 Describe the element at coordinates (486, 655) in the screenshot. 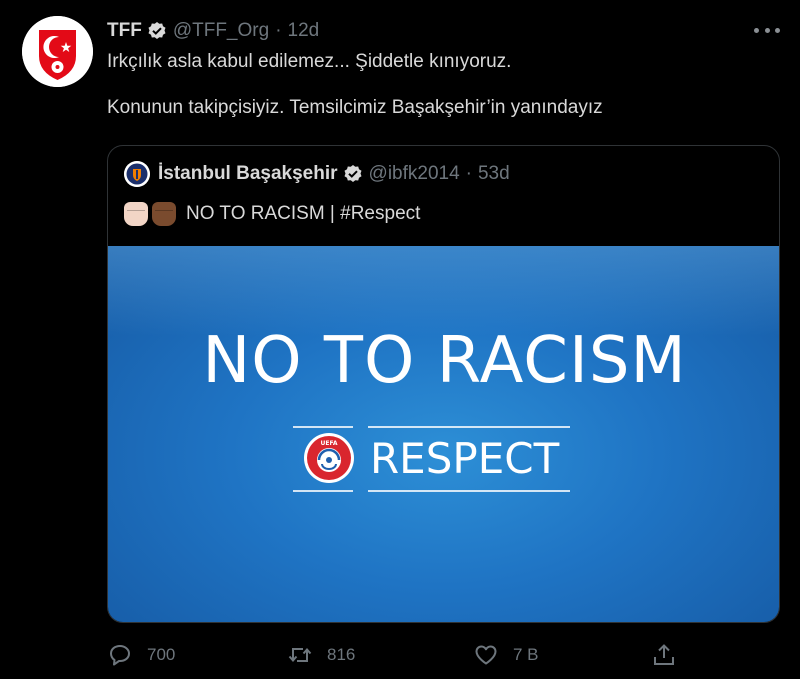

I see `like-icon` at that location.